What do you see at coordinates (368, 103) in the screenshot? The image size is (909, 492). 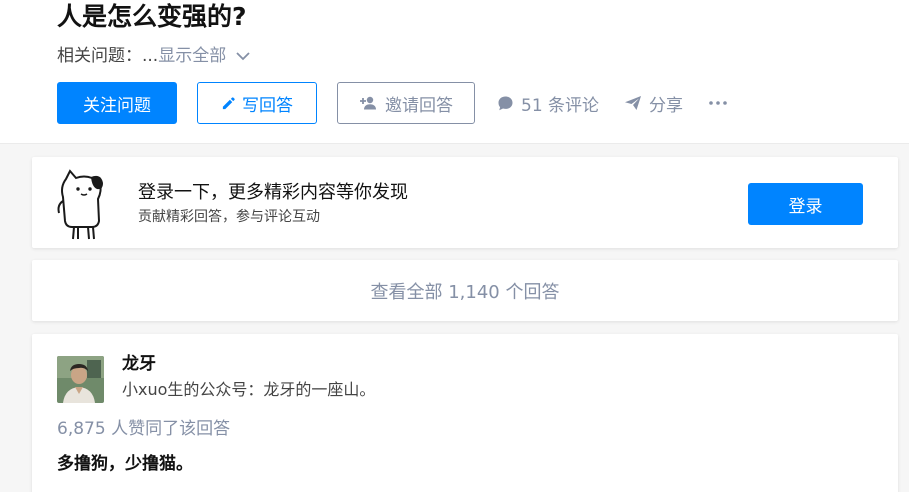 I see `add-user-icon` at bounding box center [368, 103].